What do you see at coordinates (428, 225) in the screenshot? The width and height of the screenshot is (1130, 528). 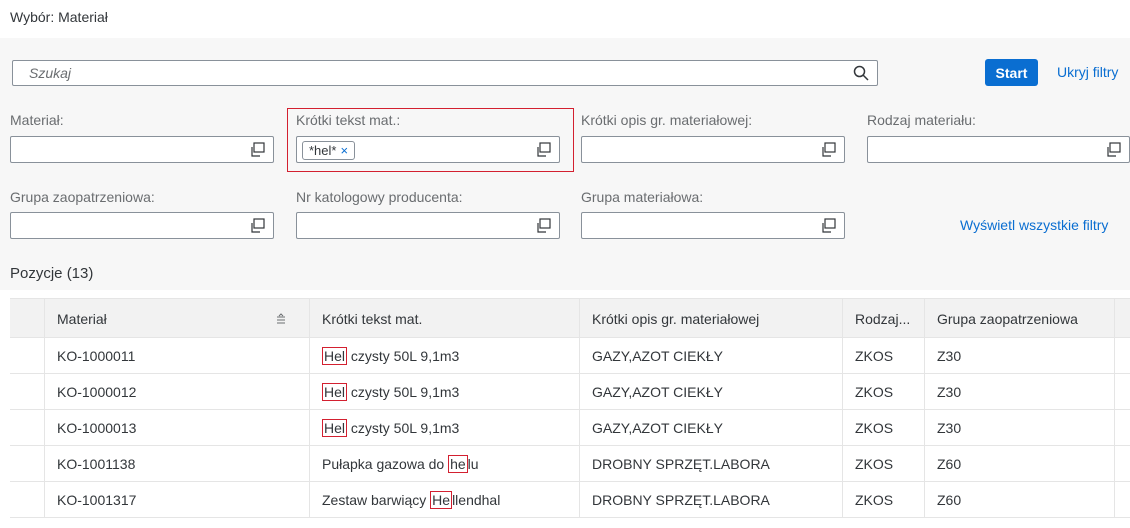 I see `catalog-number-field` at bounding box center [428, 225].